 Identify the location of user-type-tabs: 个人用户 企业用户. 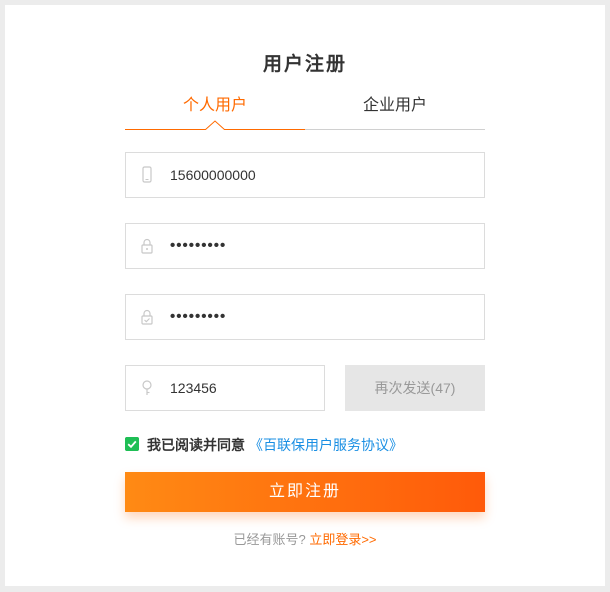
(305, 107).